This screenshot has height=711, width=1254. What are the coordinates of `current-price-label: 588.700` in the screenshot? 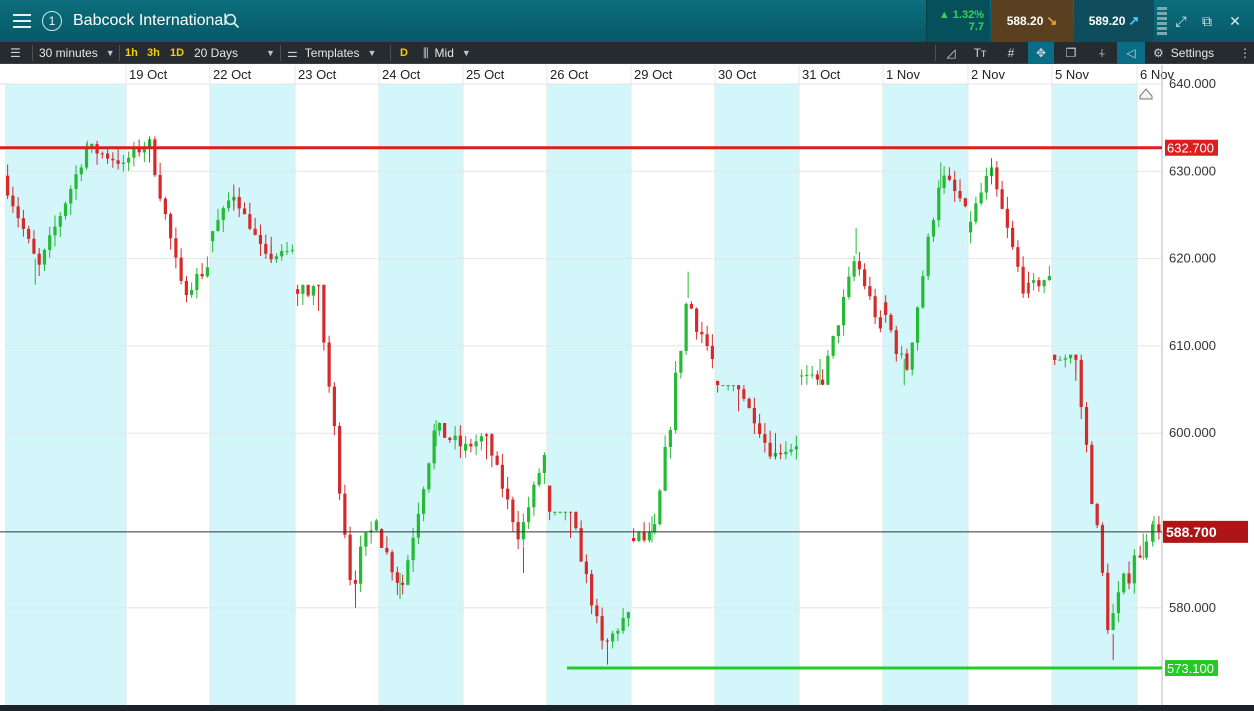 It's located at (1191, 532).